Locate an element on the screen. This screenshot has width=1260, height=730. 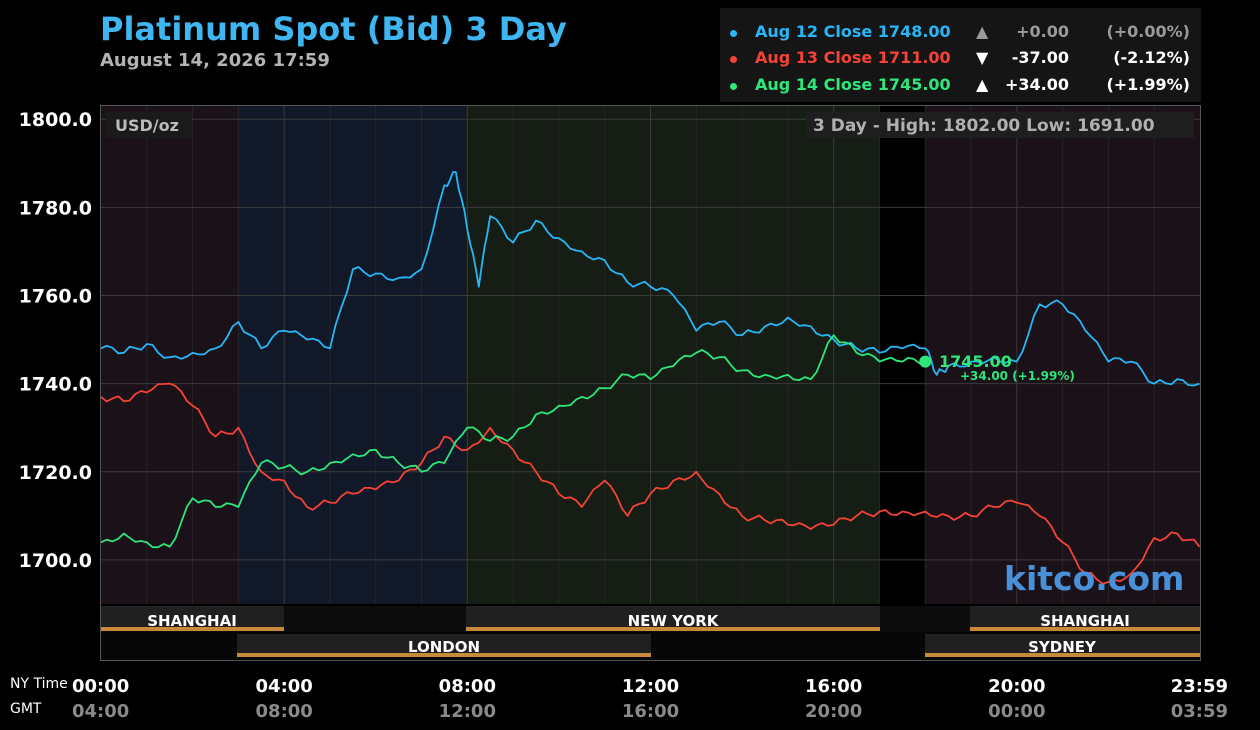
x-tick-label-ny: 23:59 is located at coordinates (1199, 686).